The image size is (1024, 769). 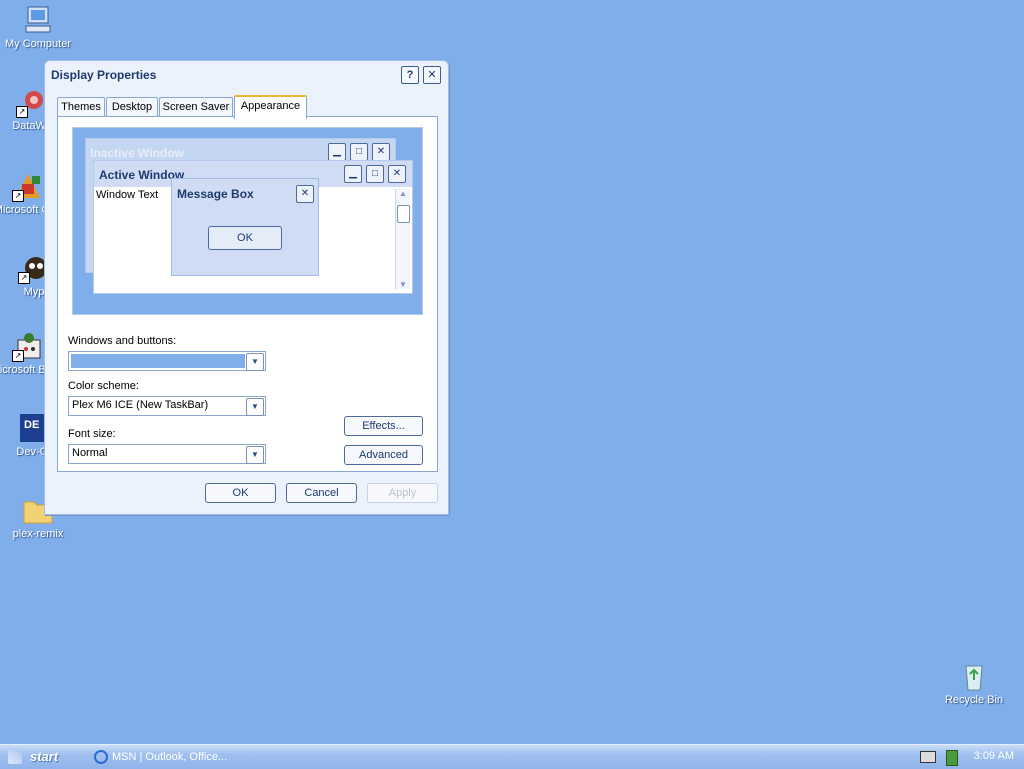 What do you see at coordinates (38, 44) in the screenshot?
I see `icon-label: My Computer` at bounding box center [38, 44].